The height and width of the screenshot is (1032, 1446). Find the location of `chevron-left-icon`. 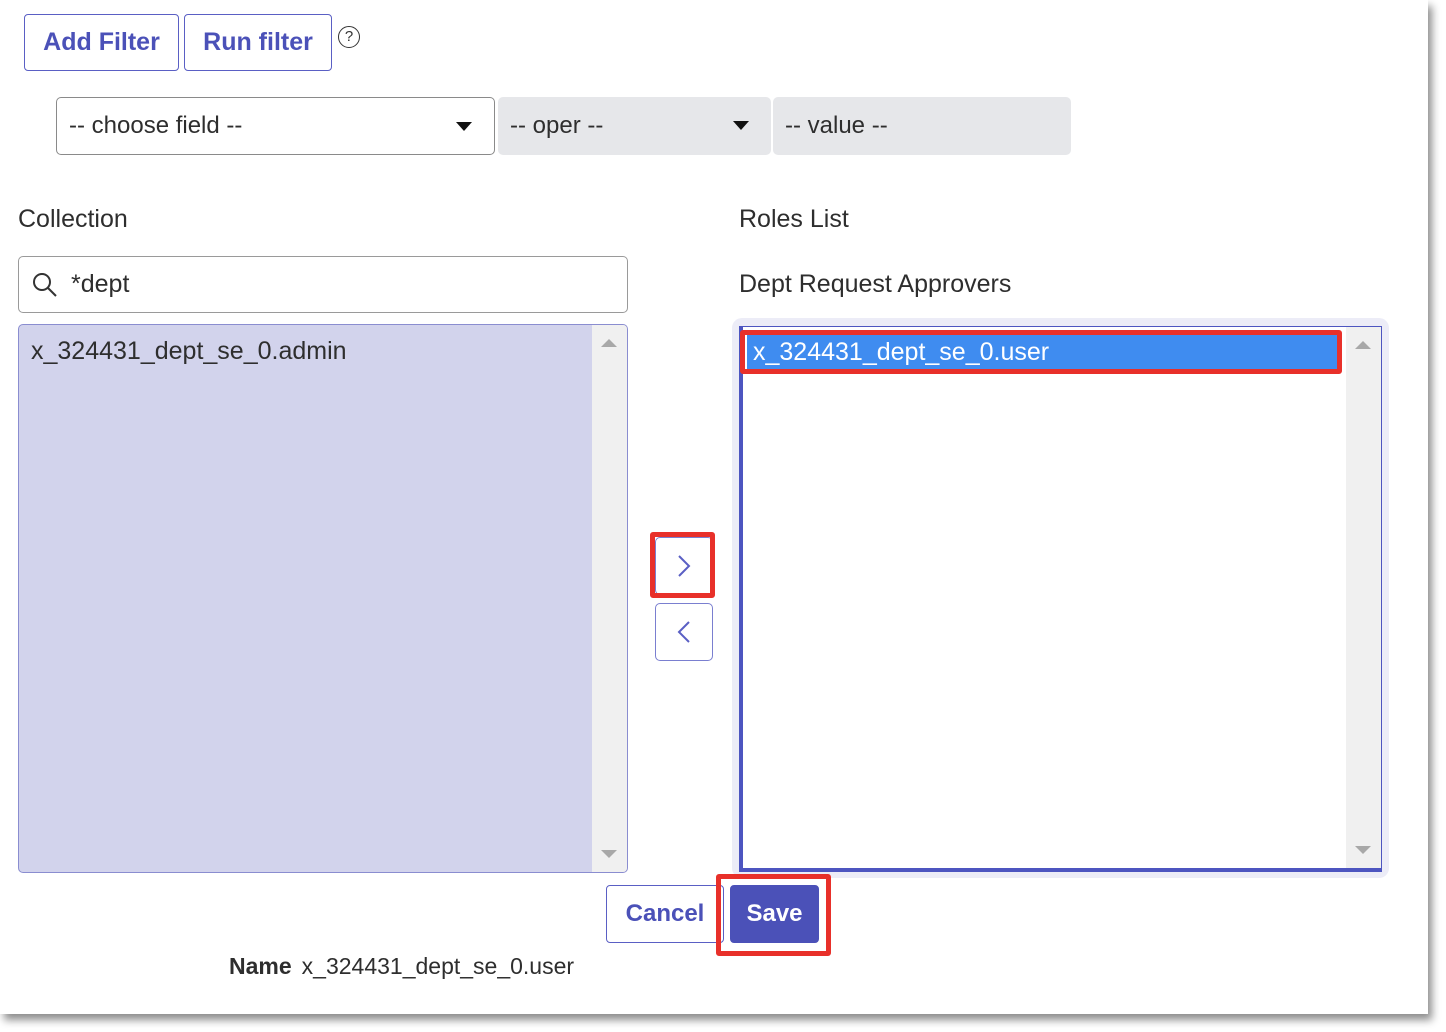

chevron-left-icon is located at coordinates (683, 632).